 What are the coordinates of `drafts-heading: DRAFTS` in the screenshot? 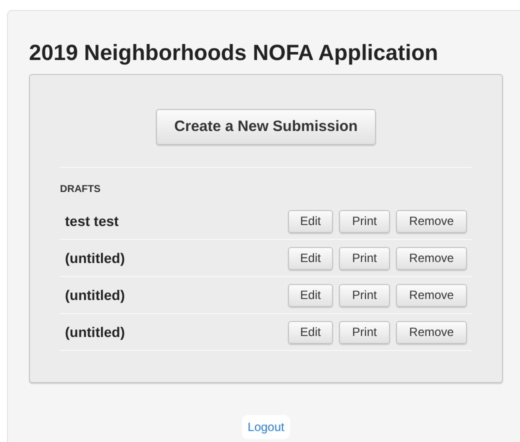 It's located at (80, 190).